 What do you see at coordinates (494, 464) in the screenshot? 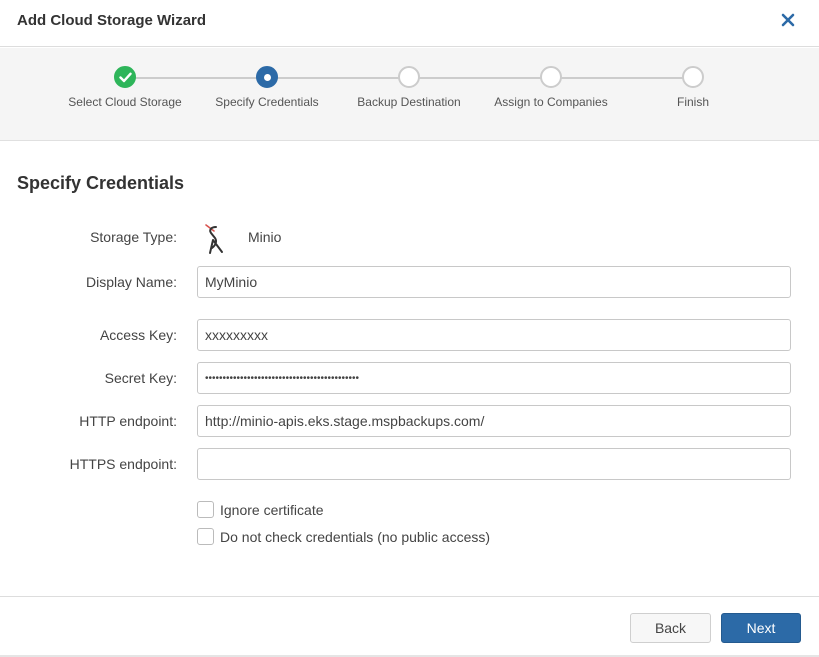
I see `https-endpoint-input` at bounding box center [494, 464].